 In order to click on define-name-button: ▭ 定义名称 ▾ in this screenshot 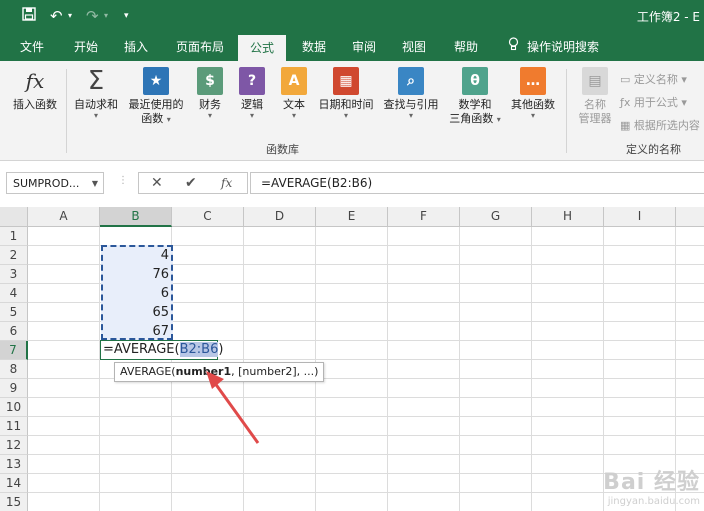, I will do `click(653, 79)`.